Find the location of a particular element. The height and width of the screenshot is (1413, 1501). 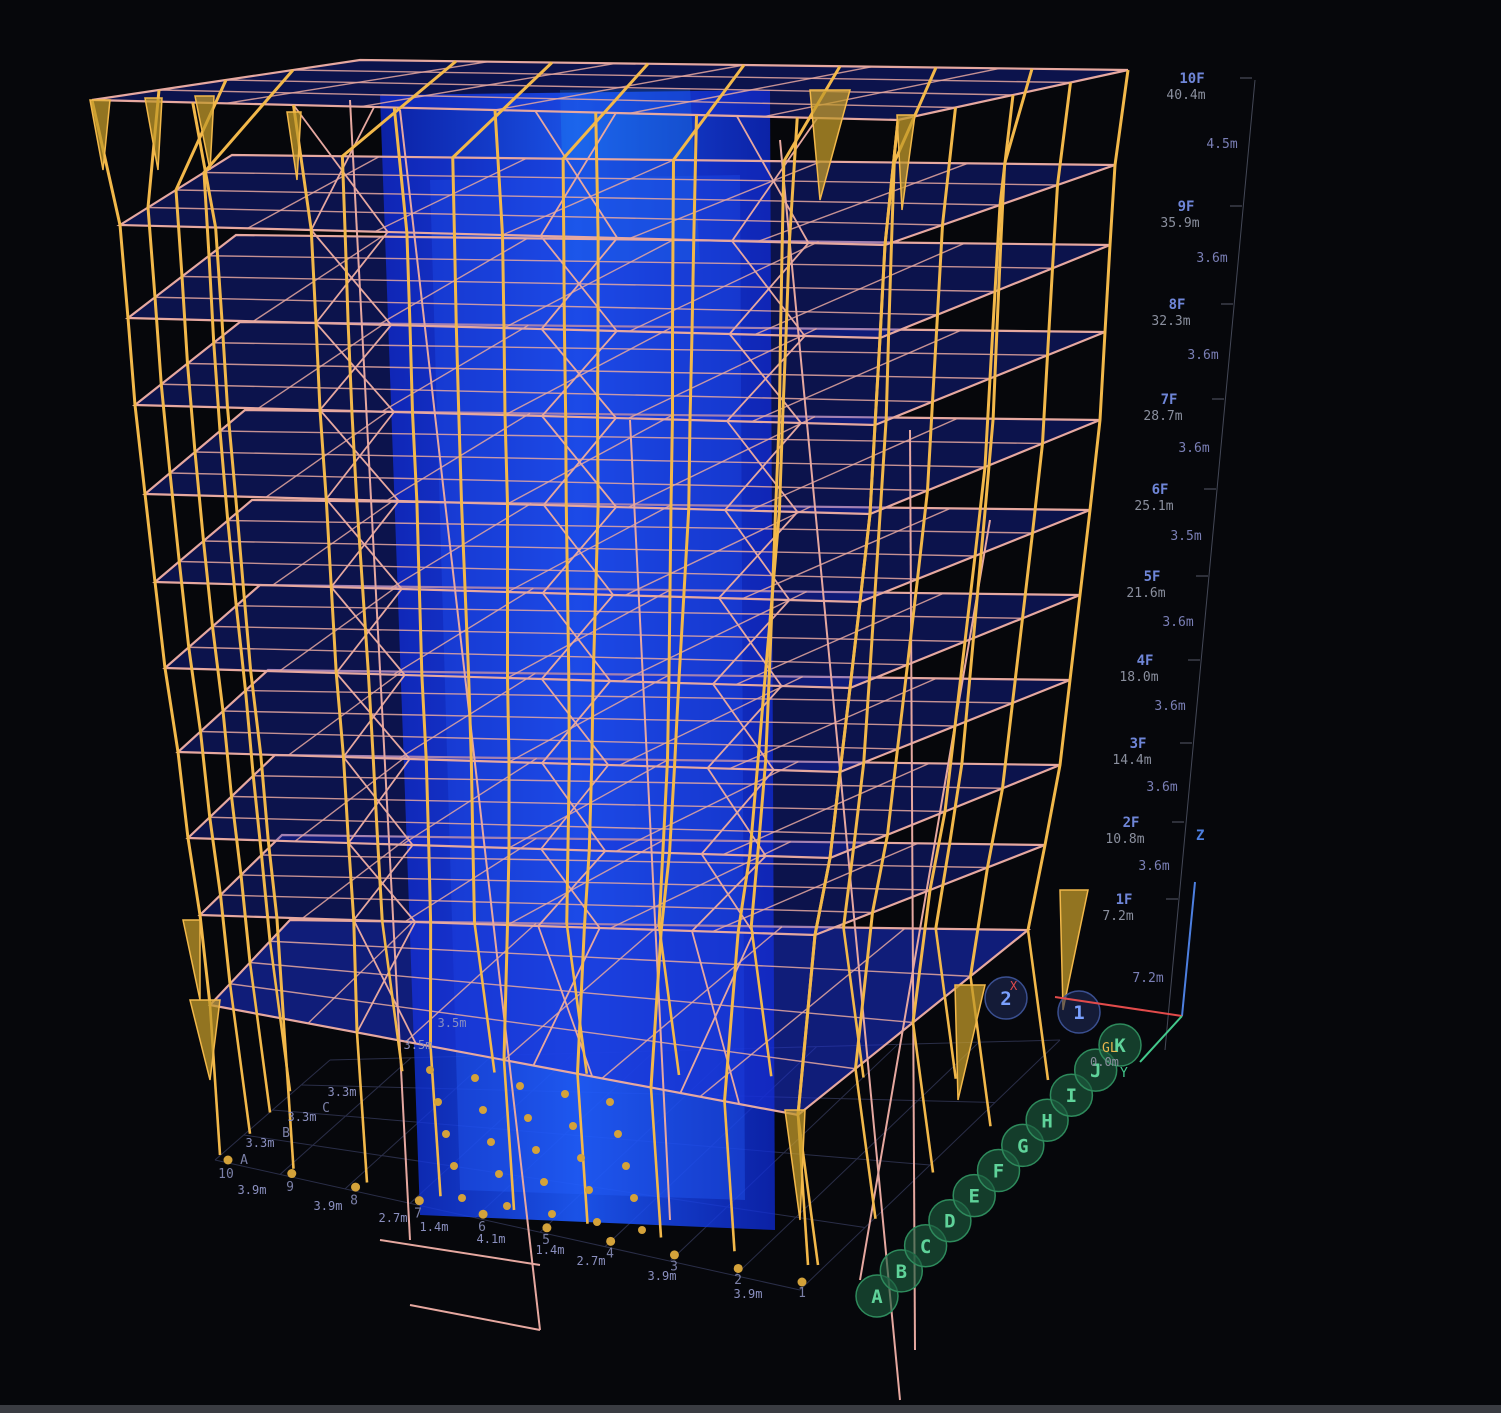

axis-x-label: X is located at coordinates (1014, 986).